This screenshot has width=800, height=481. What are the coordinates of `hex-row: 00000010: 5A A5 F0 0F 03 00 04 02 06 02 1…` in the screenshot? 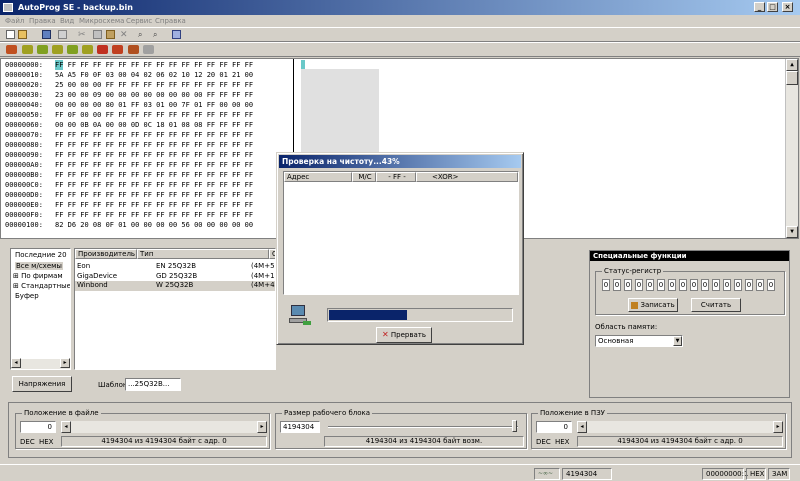 It's located at (185, 75).